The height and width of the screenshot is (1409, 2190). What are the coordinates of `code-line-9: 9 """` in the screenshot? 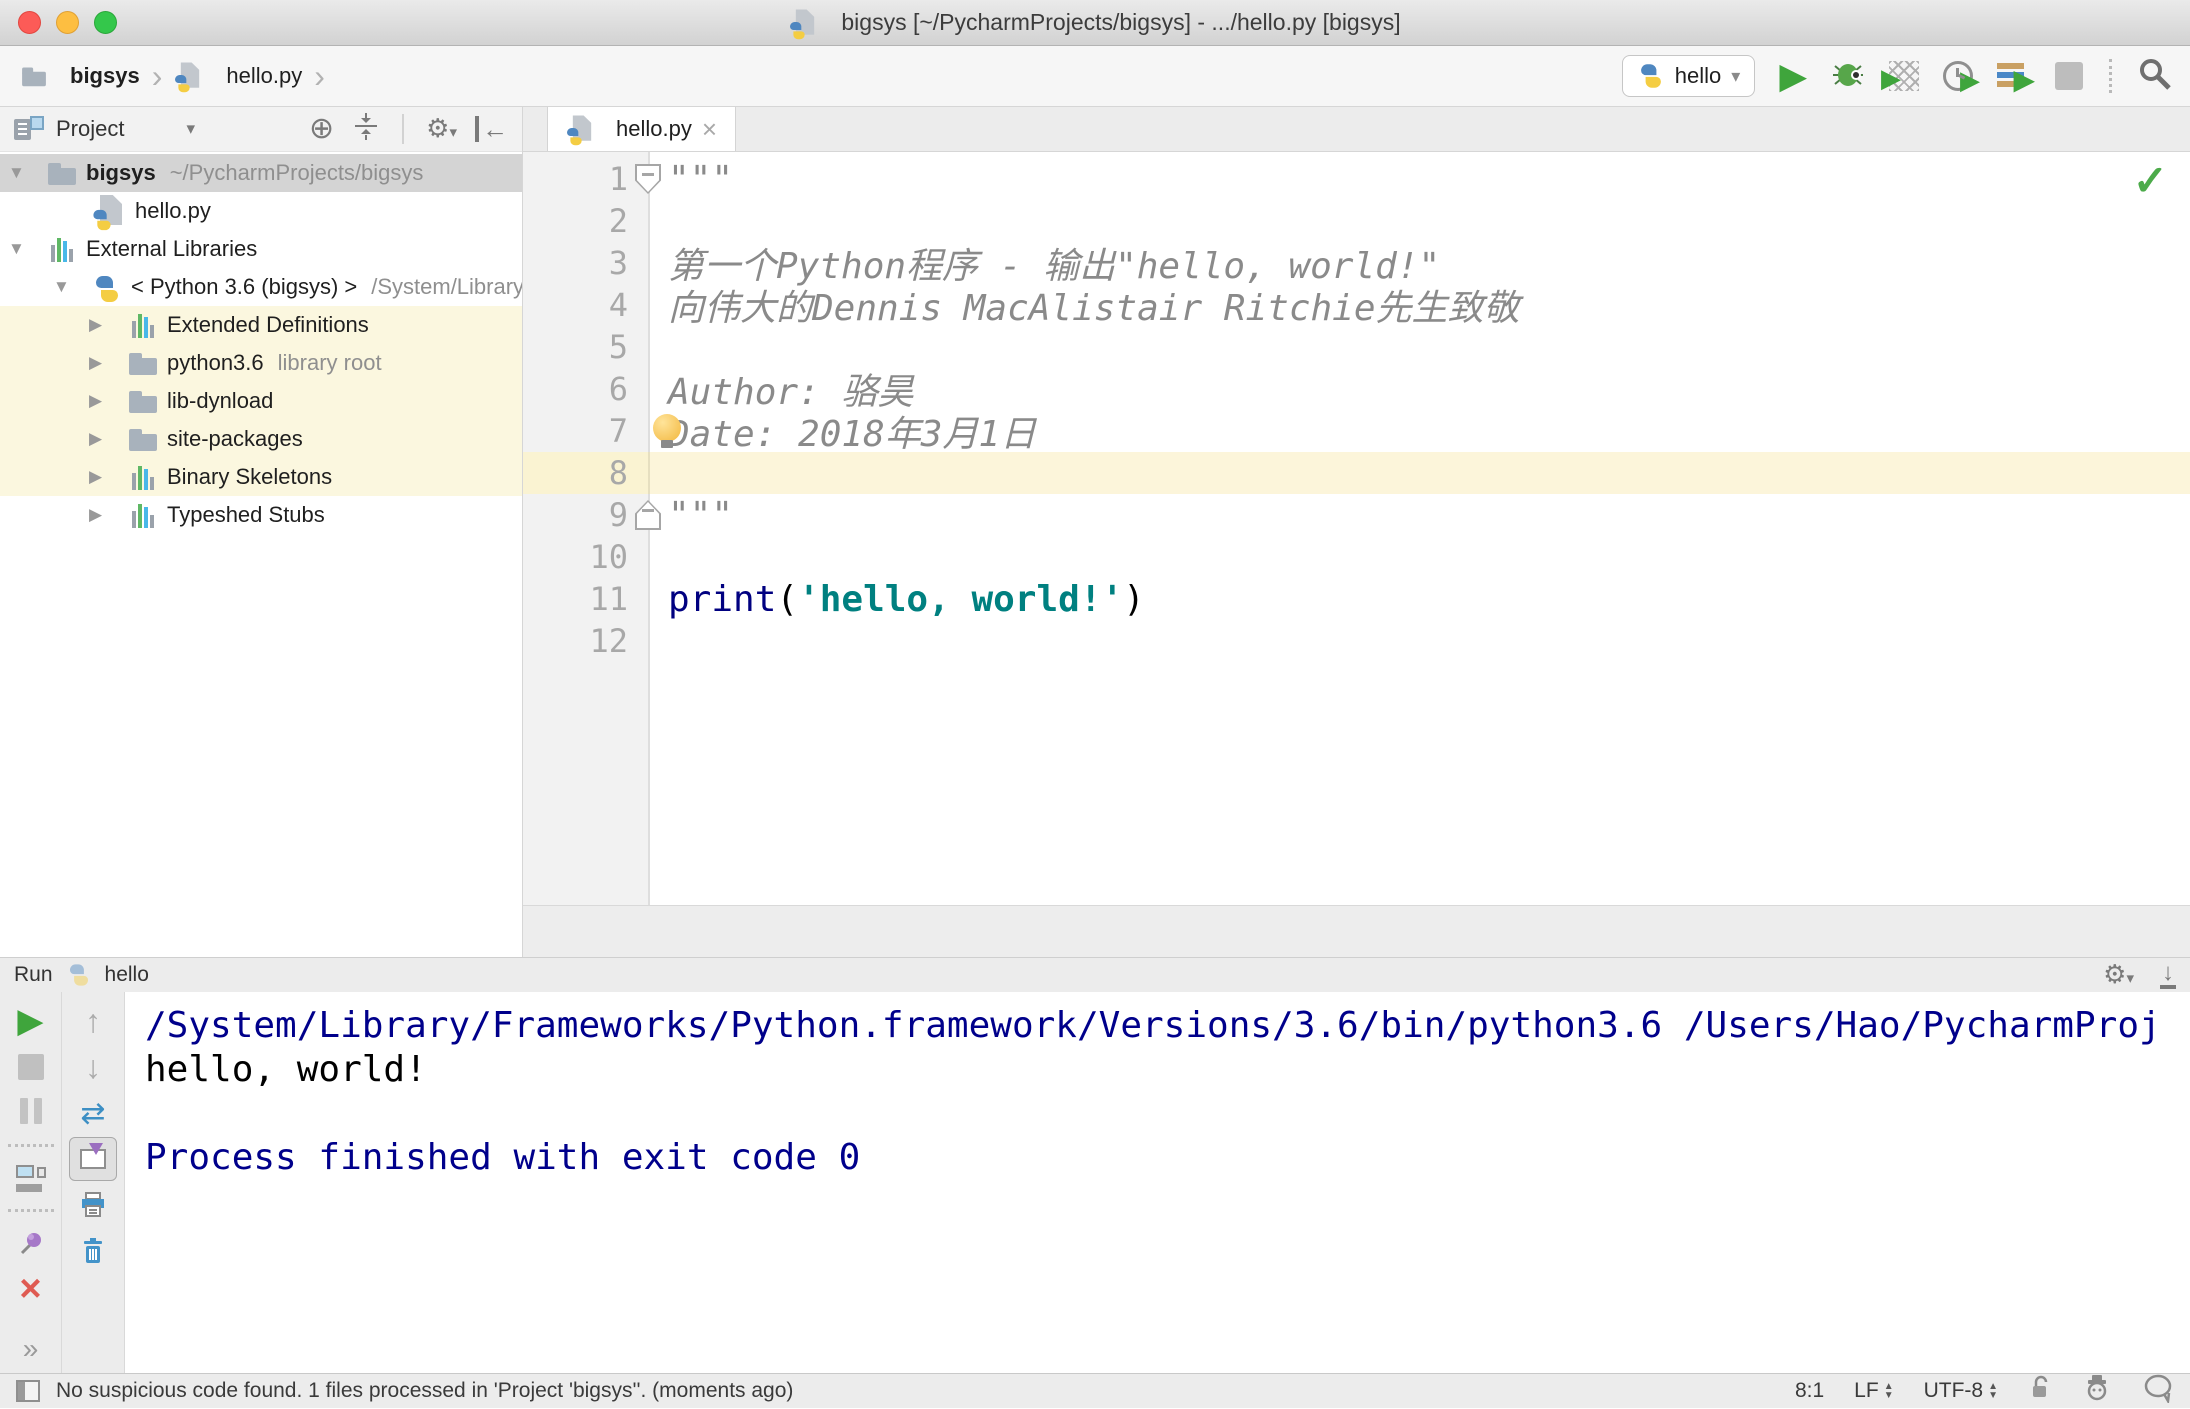 It's located at (1356, 515).